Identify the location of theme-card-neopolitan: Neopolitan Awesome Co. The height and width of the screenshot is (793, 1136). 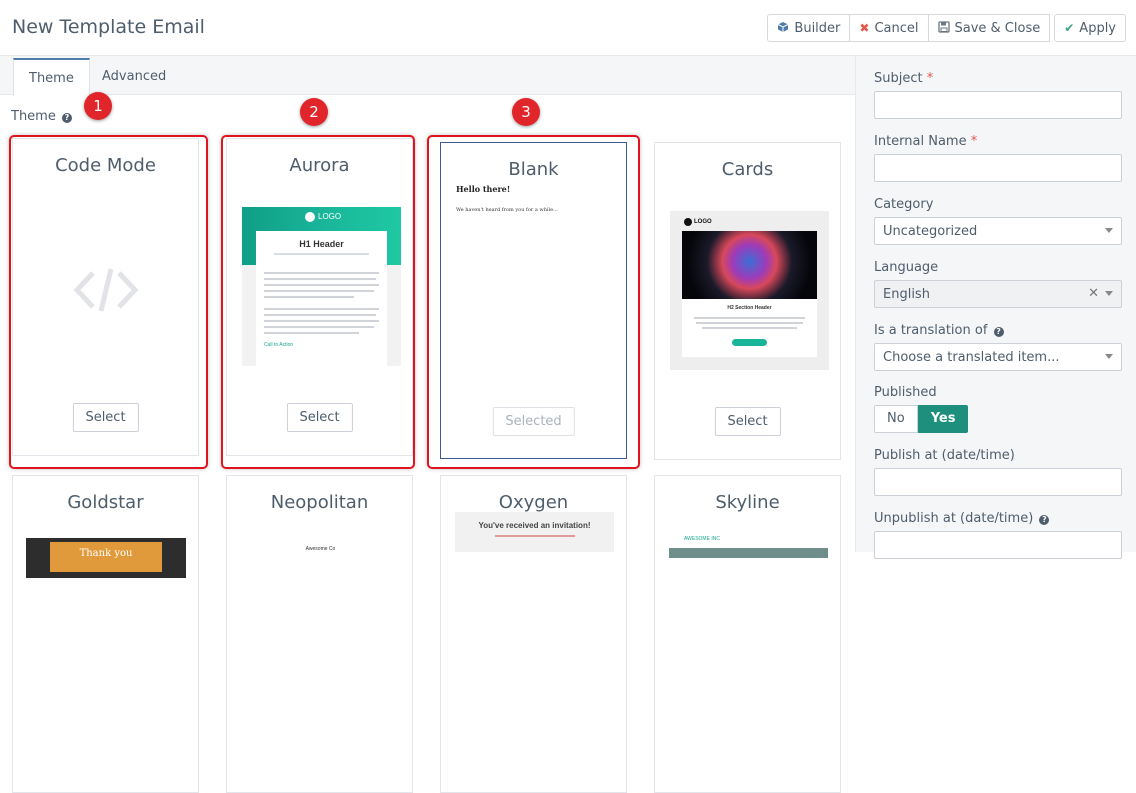
(319, 634).